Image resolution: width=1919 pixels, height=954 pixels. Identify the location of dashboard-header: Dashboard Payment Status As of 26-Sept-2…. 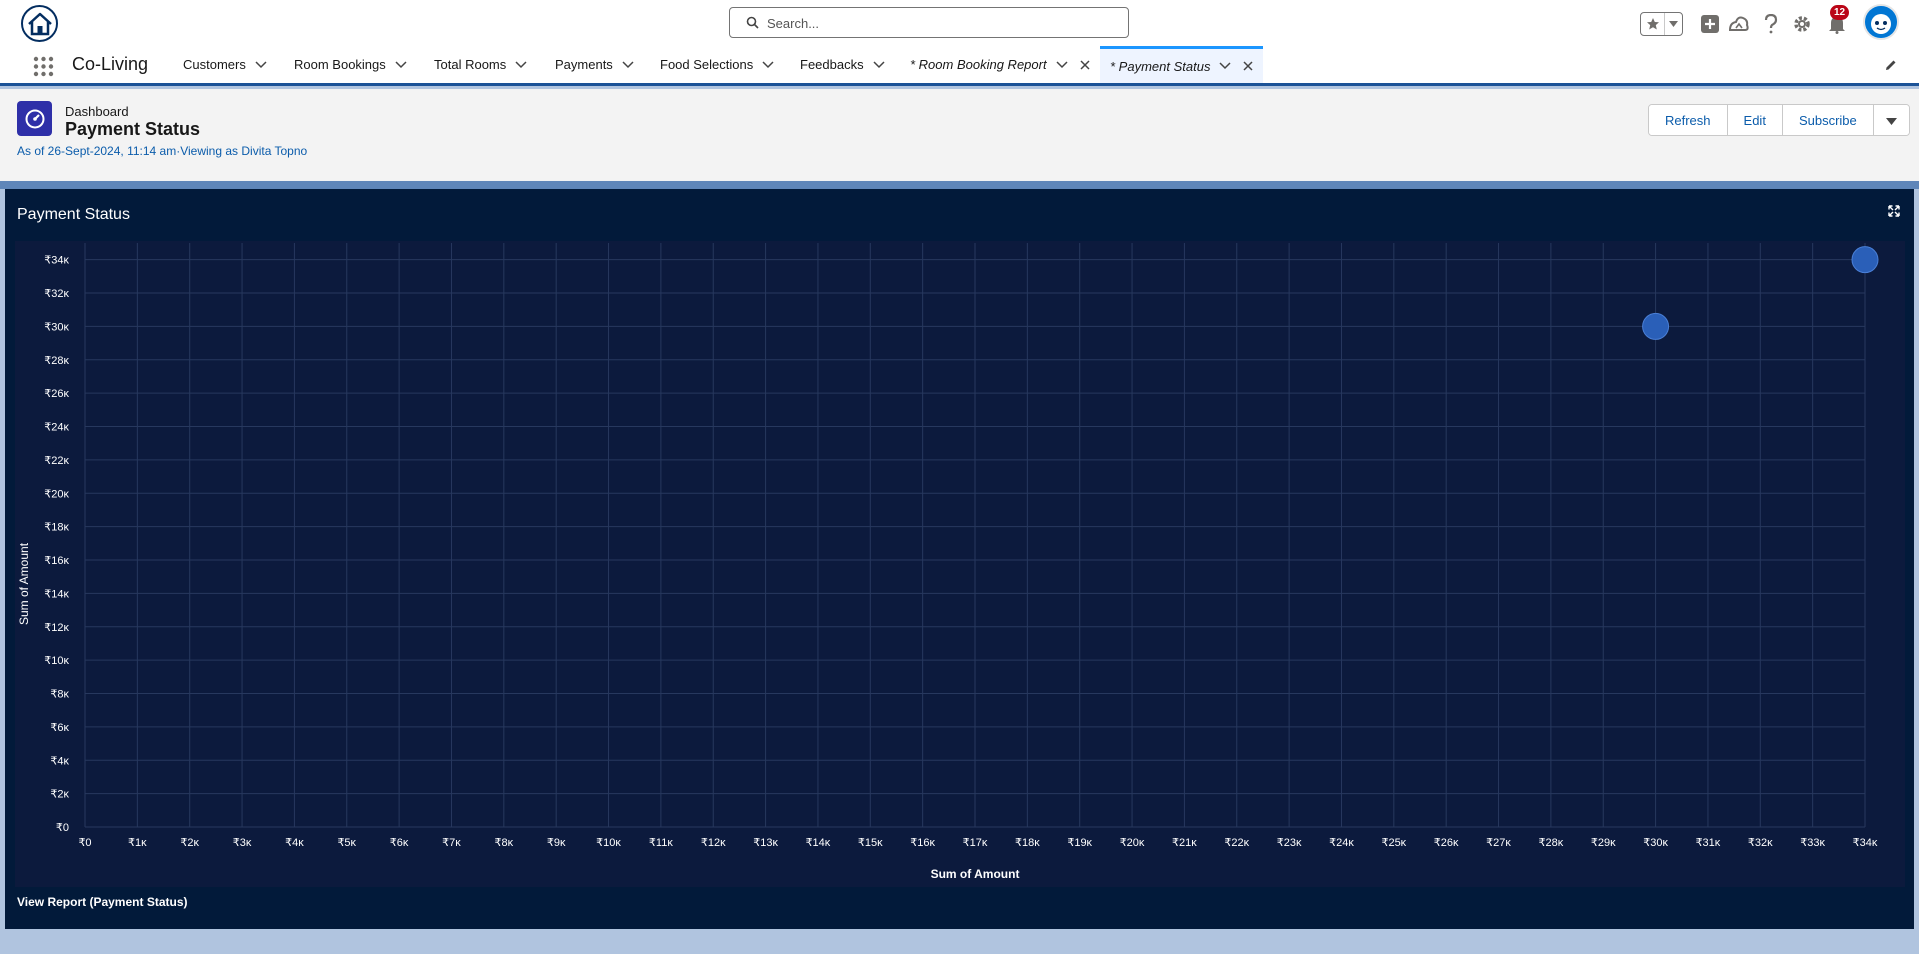
(959, 135).